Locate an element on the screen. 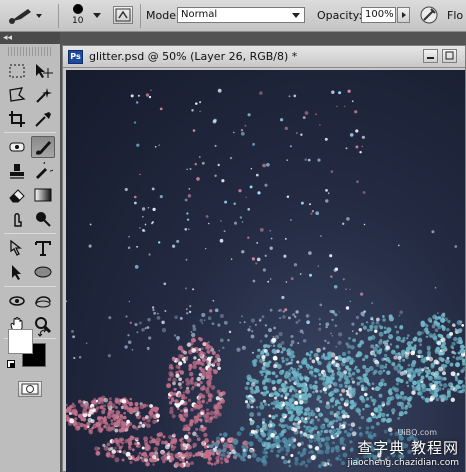 The width and height of the screenshot is (466, 472). eyedropper-icon is located at coordinates (43, 119).